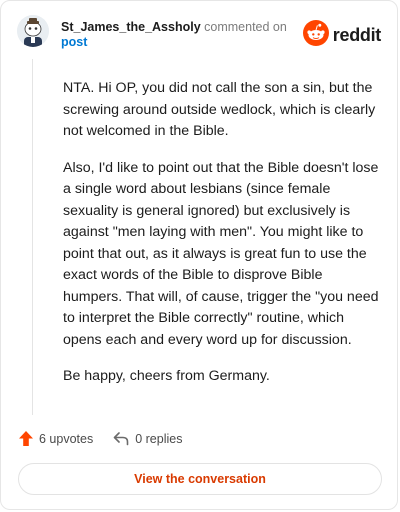 The image size is (400, 512). I want to click on view-conversation-button: View the conversation, so click(200, 479).